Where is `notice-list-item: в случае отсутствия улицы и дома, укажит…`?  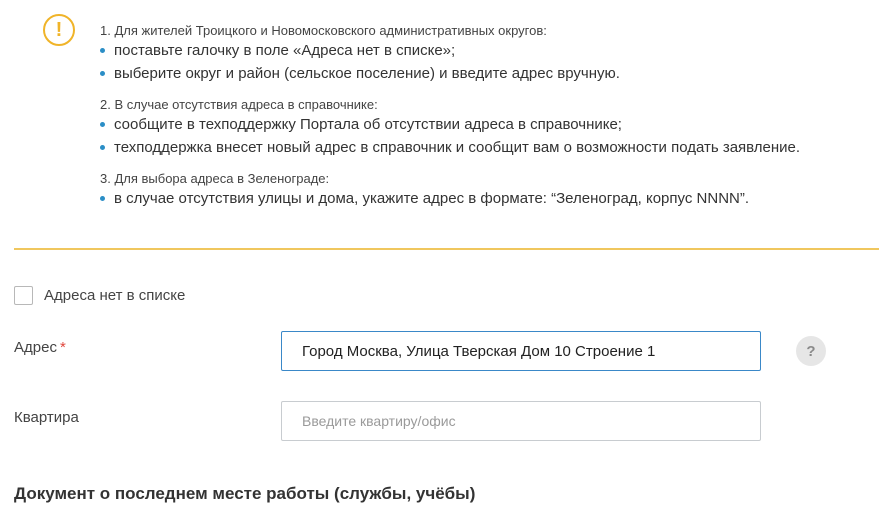 notice-list-item: в случае отсутствия улицы и дома, укажит… is located at coordinates (485, 198).